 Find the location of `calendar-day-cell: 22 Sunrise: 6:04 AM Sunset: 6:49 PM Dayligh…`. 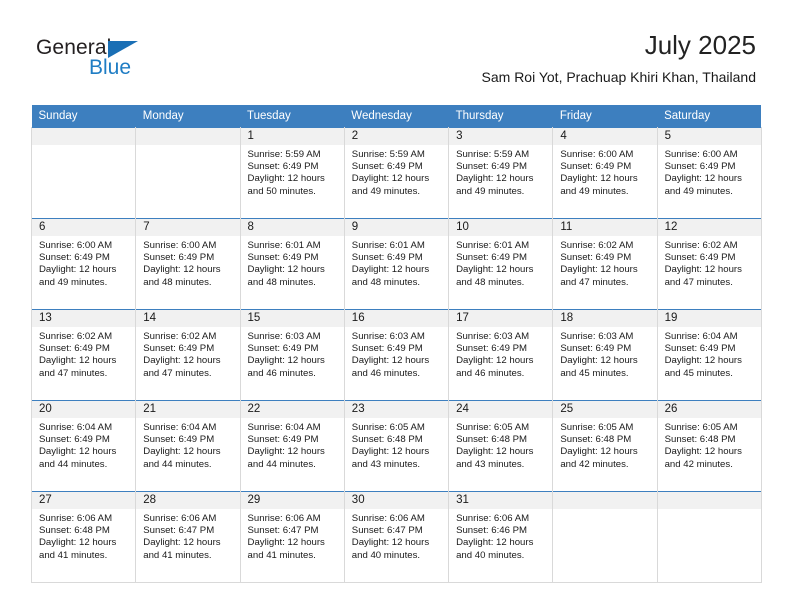

calendar-day-cell: 22 Sunrise: 6:04 AM Sunset: 6:49 PM Dayligh… is located at coordinates (292, 446).